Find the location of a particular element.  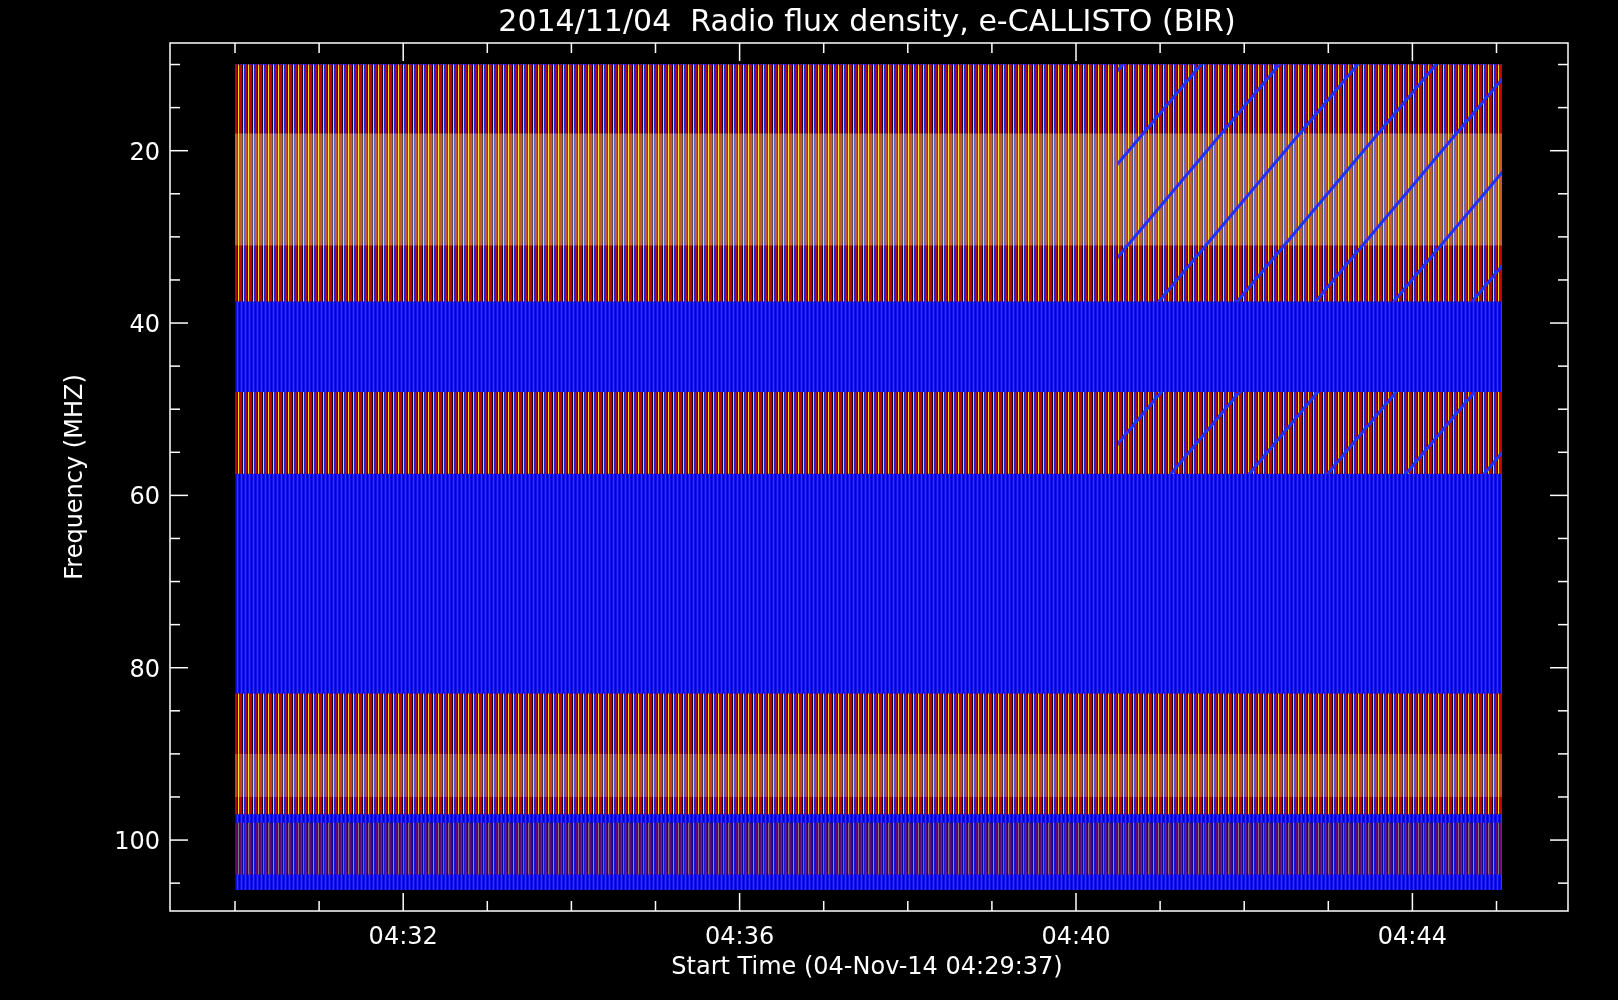

y-tick-label: 20 is located at coordinates (144, 151).